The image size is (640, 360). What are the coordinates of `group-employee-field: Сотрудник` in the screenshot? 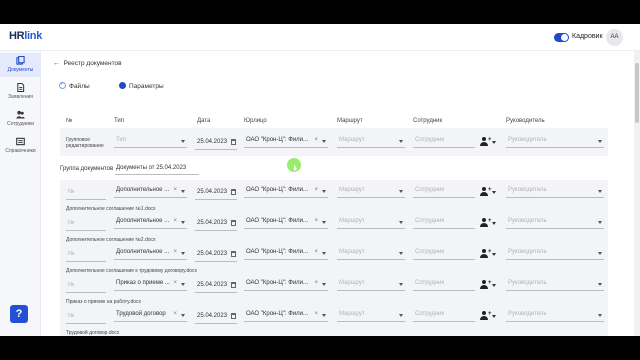 It's located at (444, 141).